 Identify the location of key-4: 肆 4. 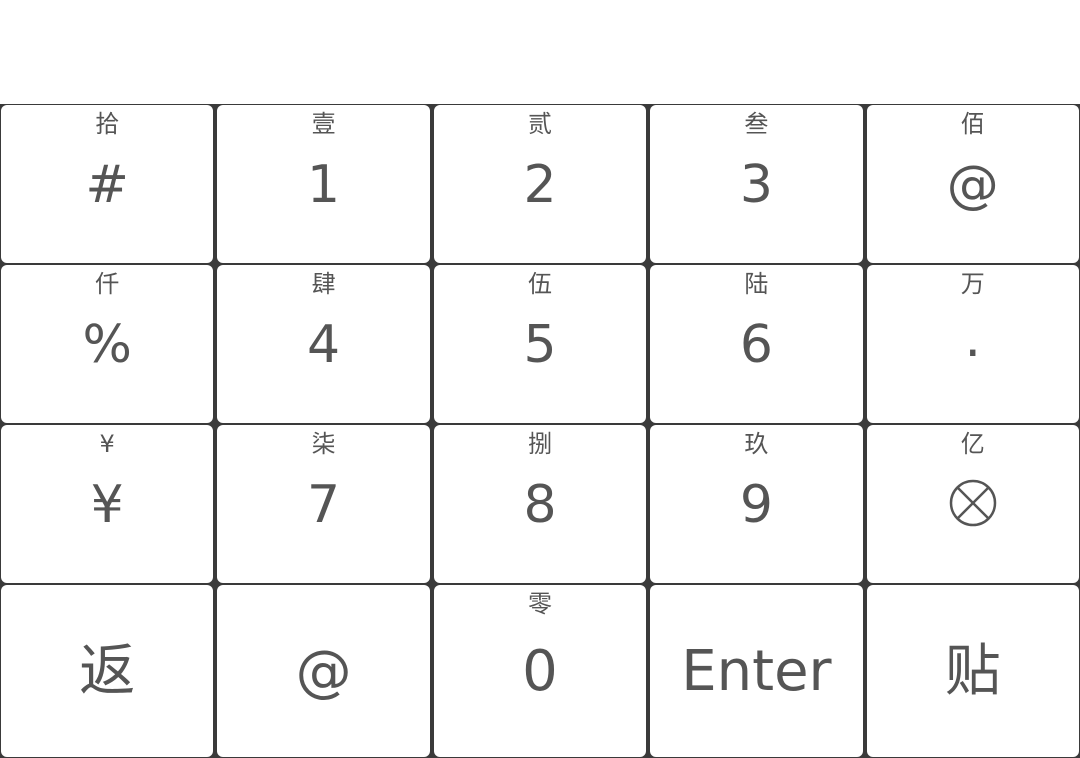
(323, 344).